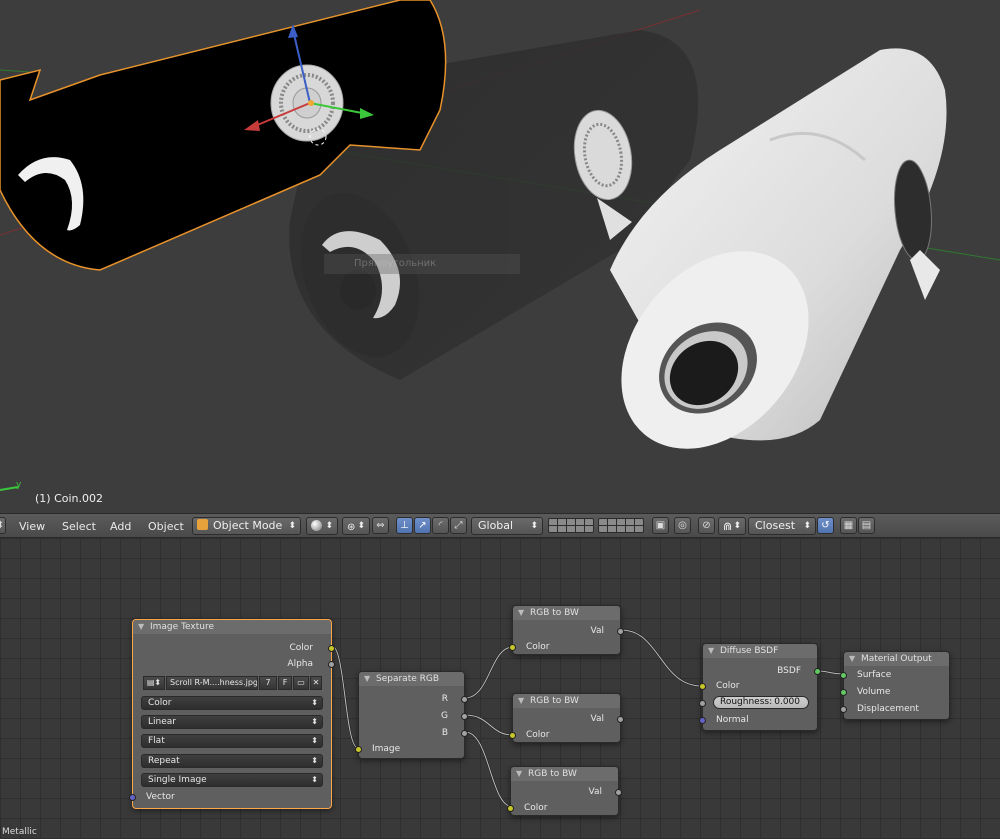  I want to click on close-icon: ✕, so click(316, 683).